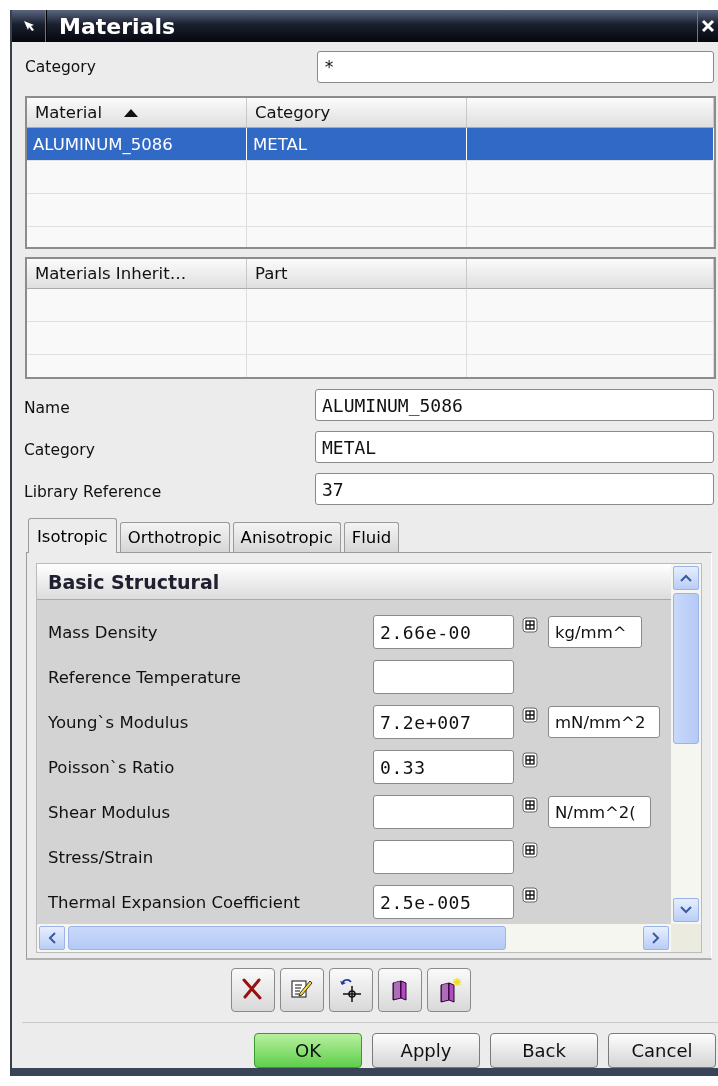 The height and width of the screenshot is (1086, 718). Describe the element at coordinates (354, 938) in the screenshot. I see `horizontal-scrollbar` at that location.